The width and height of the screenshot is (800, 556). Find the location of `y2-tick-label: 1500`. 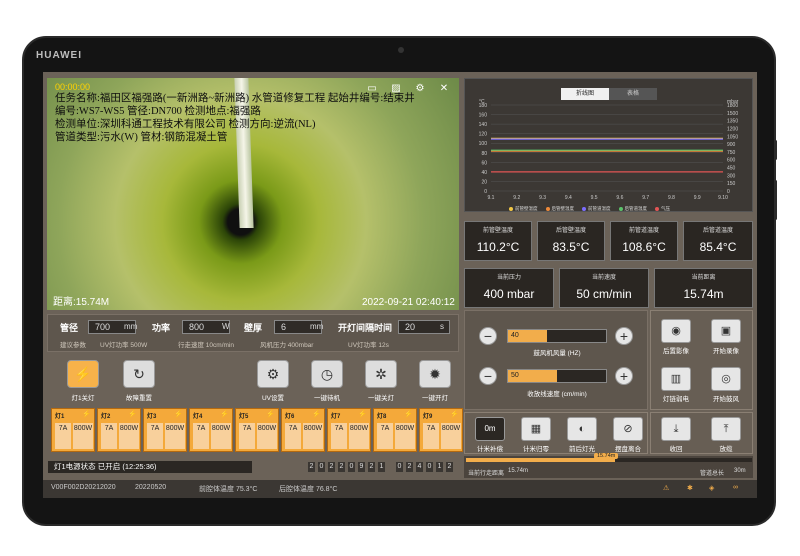

y2-tick-label: 1500 is located at coordinates (732, 114).